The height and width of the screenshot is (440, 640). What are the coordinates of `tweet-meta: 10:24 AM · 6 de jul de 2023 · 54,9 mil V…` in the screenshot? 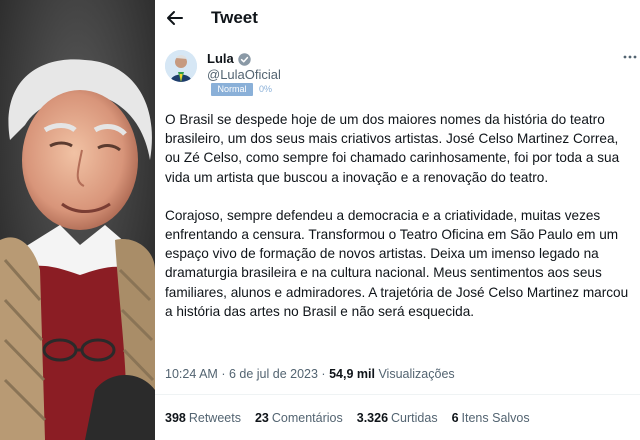 It's located at (310, 374).